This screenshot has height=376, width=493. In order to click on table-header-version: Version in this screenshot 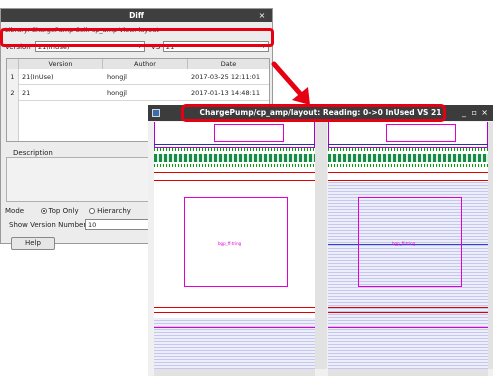, I will do `click(61, 64)`.